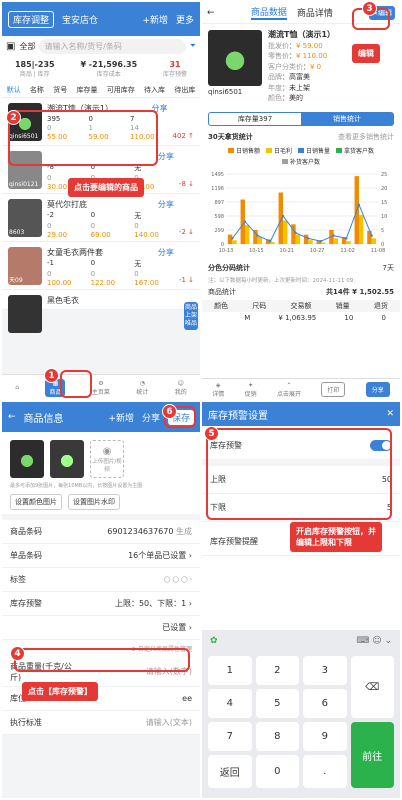  Describe the element at coordinates (372, 755) in the screenshot. I see `key: 前往` at that location.